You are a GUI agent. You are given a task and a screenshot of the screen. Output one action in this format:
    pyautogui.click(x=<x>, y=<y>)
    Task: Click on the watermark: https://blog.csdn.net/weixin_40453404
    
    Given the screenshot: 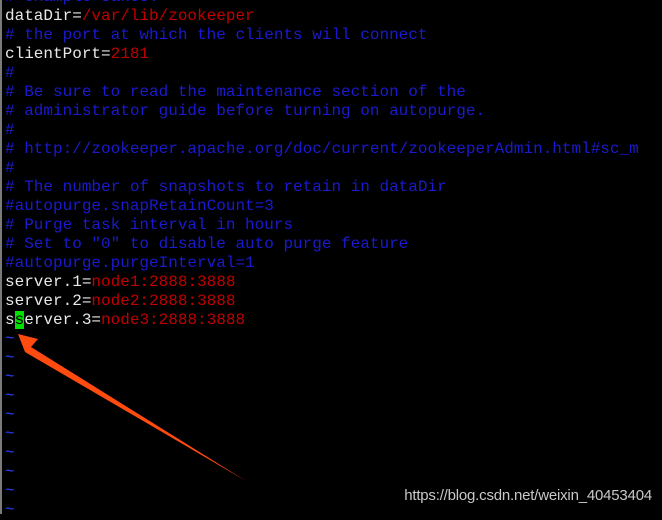 What is the action you would take?
    pyautogui.click(x=528, y=495)
    